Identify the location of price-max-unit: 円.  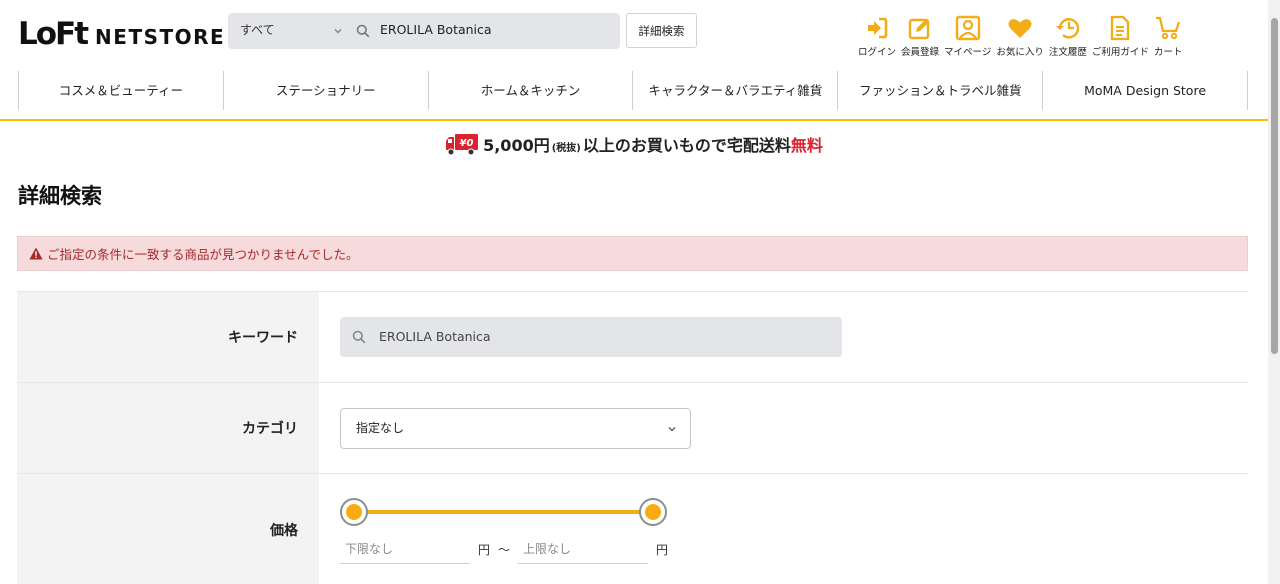
(662, 549).